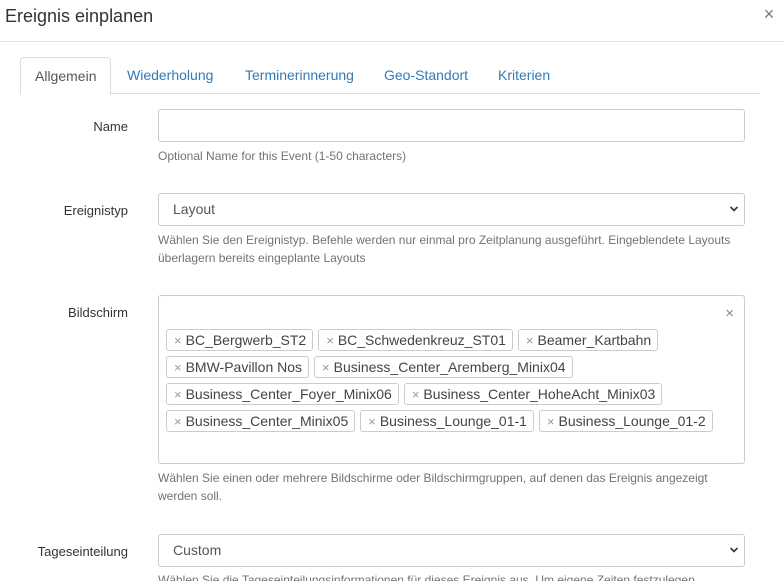 This screenshot has height=581, width=784. What do you see at coordinates (197, 550) in the screenshot?
I see `day-parting-value: Custom` at bounding box center [197, 550].